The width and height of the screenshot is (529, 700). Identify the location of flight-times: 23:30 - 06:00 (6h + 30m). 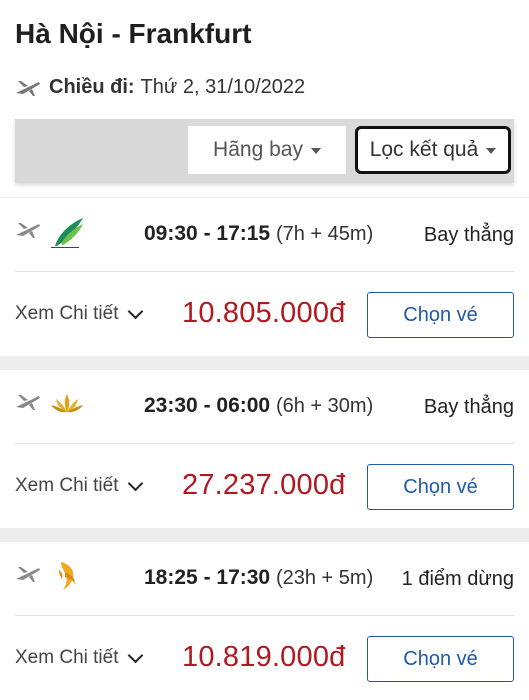
(258, 406).